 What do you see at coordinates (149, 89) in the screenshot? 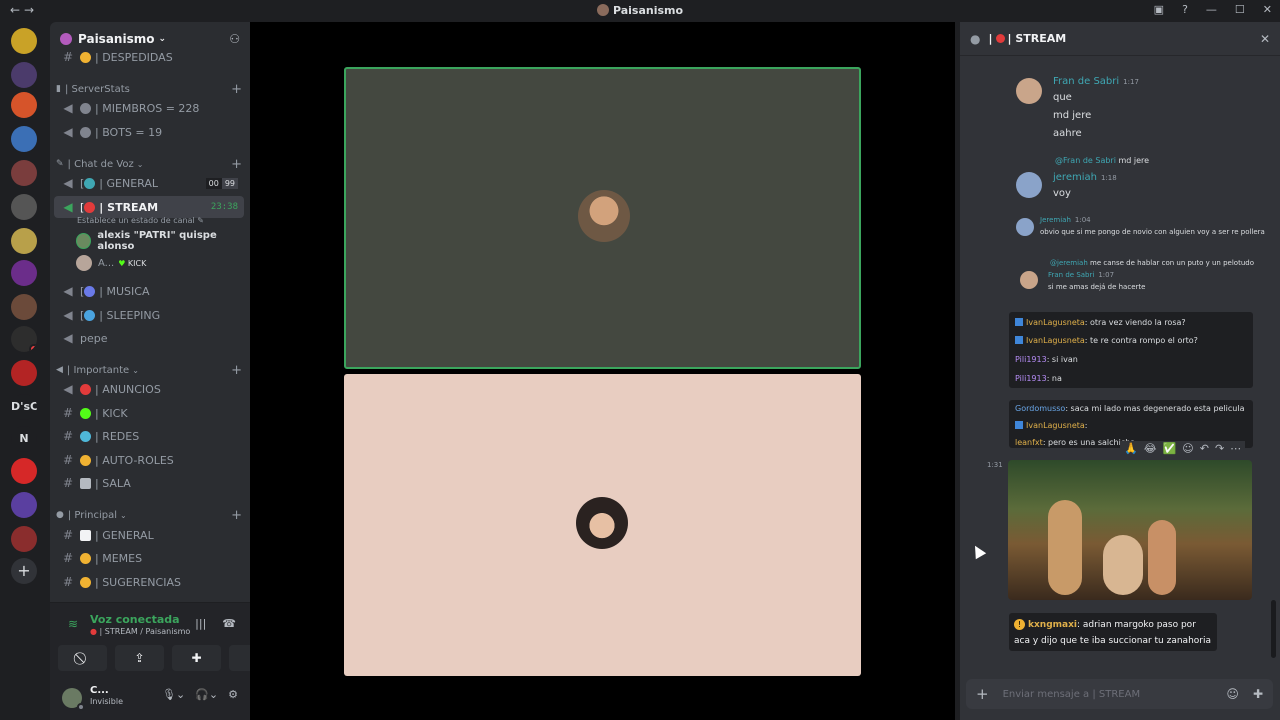
I see `category-serverstats: ▮ | ServerStats +` at bounding box center [149, 89].